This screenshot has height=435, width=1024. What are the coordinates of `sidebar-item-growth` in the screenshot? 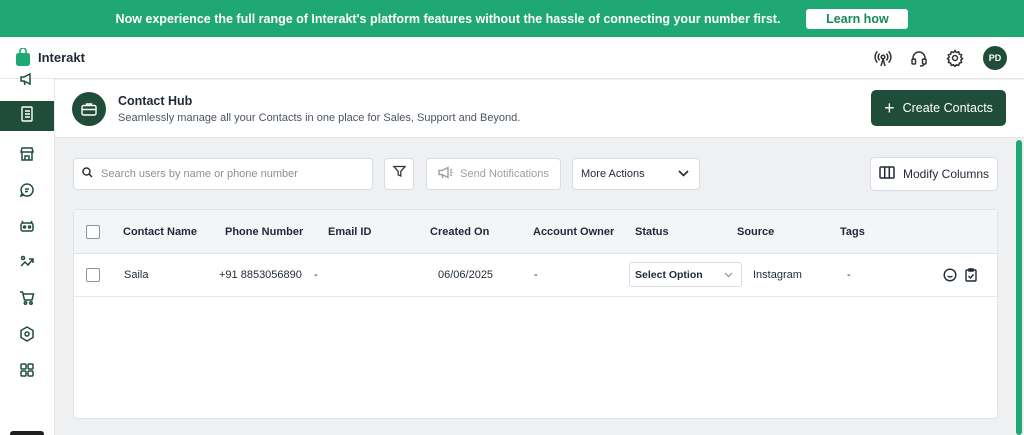 It's located at (27, 264).